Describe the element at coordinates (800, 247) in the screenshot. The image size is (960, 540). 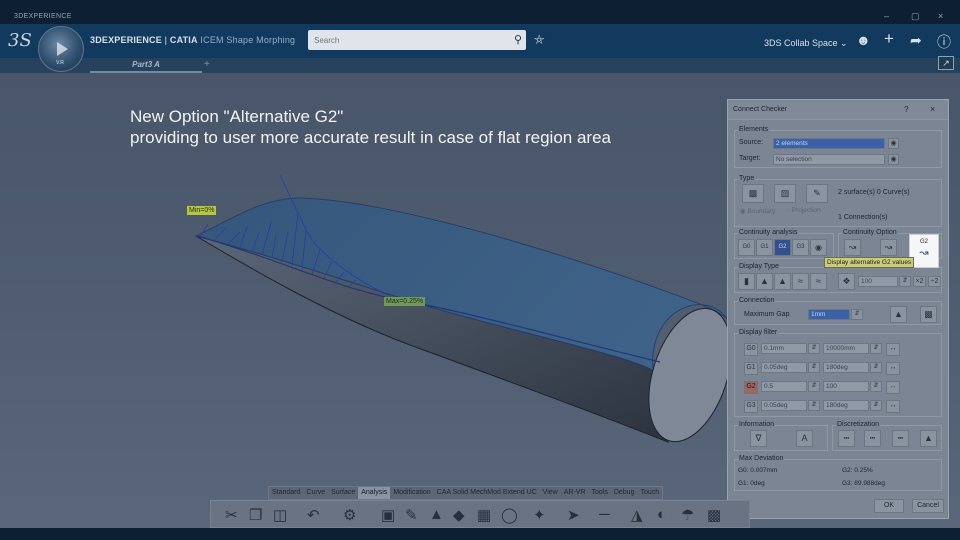
I see `g3-button: G3` at that location.